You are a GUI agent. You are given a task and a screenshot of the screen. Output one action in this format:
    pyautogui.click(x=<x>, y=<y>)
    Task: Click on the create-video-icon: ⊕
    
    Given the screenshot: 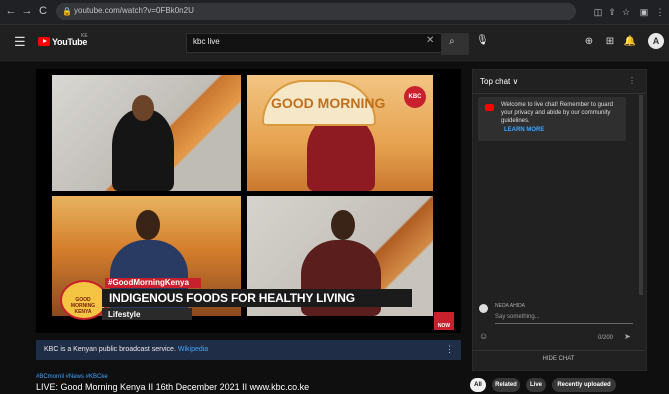 What is the action you would take?
    pyautogui.click(x=589, y=42)
    